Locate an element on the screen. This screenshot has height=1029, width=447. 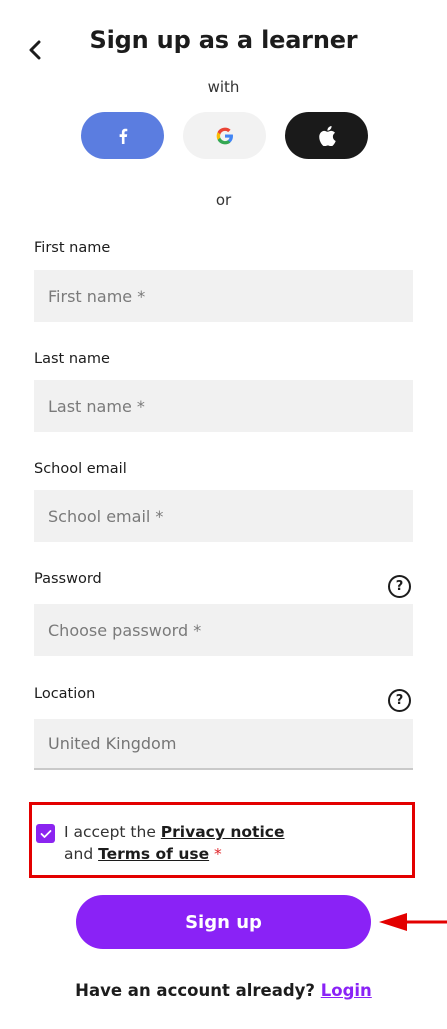
location-help-icon: ? is located at coordinates (399, 700).